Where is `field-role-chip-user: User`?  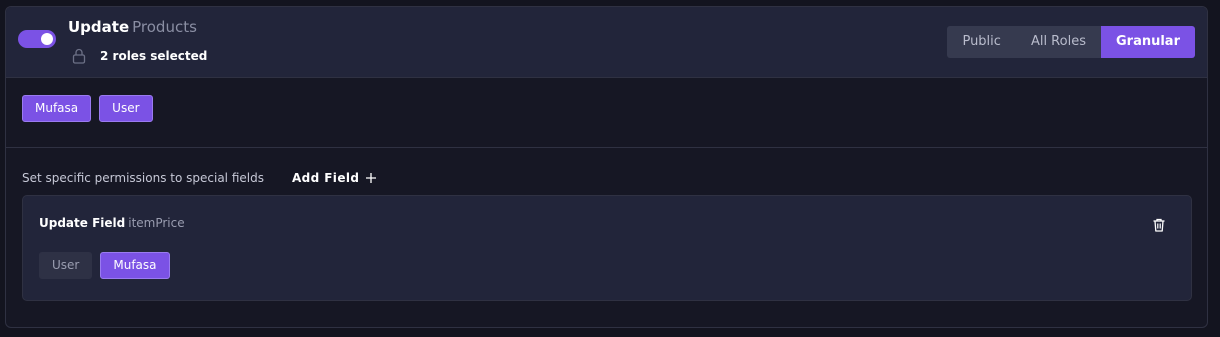
field-role-chip-user: User is located at coordinates (66, 265).